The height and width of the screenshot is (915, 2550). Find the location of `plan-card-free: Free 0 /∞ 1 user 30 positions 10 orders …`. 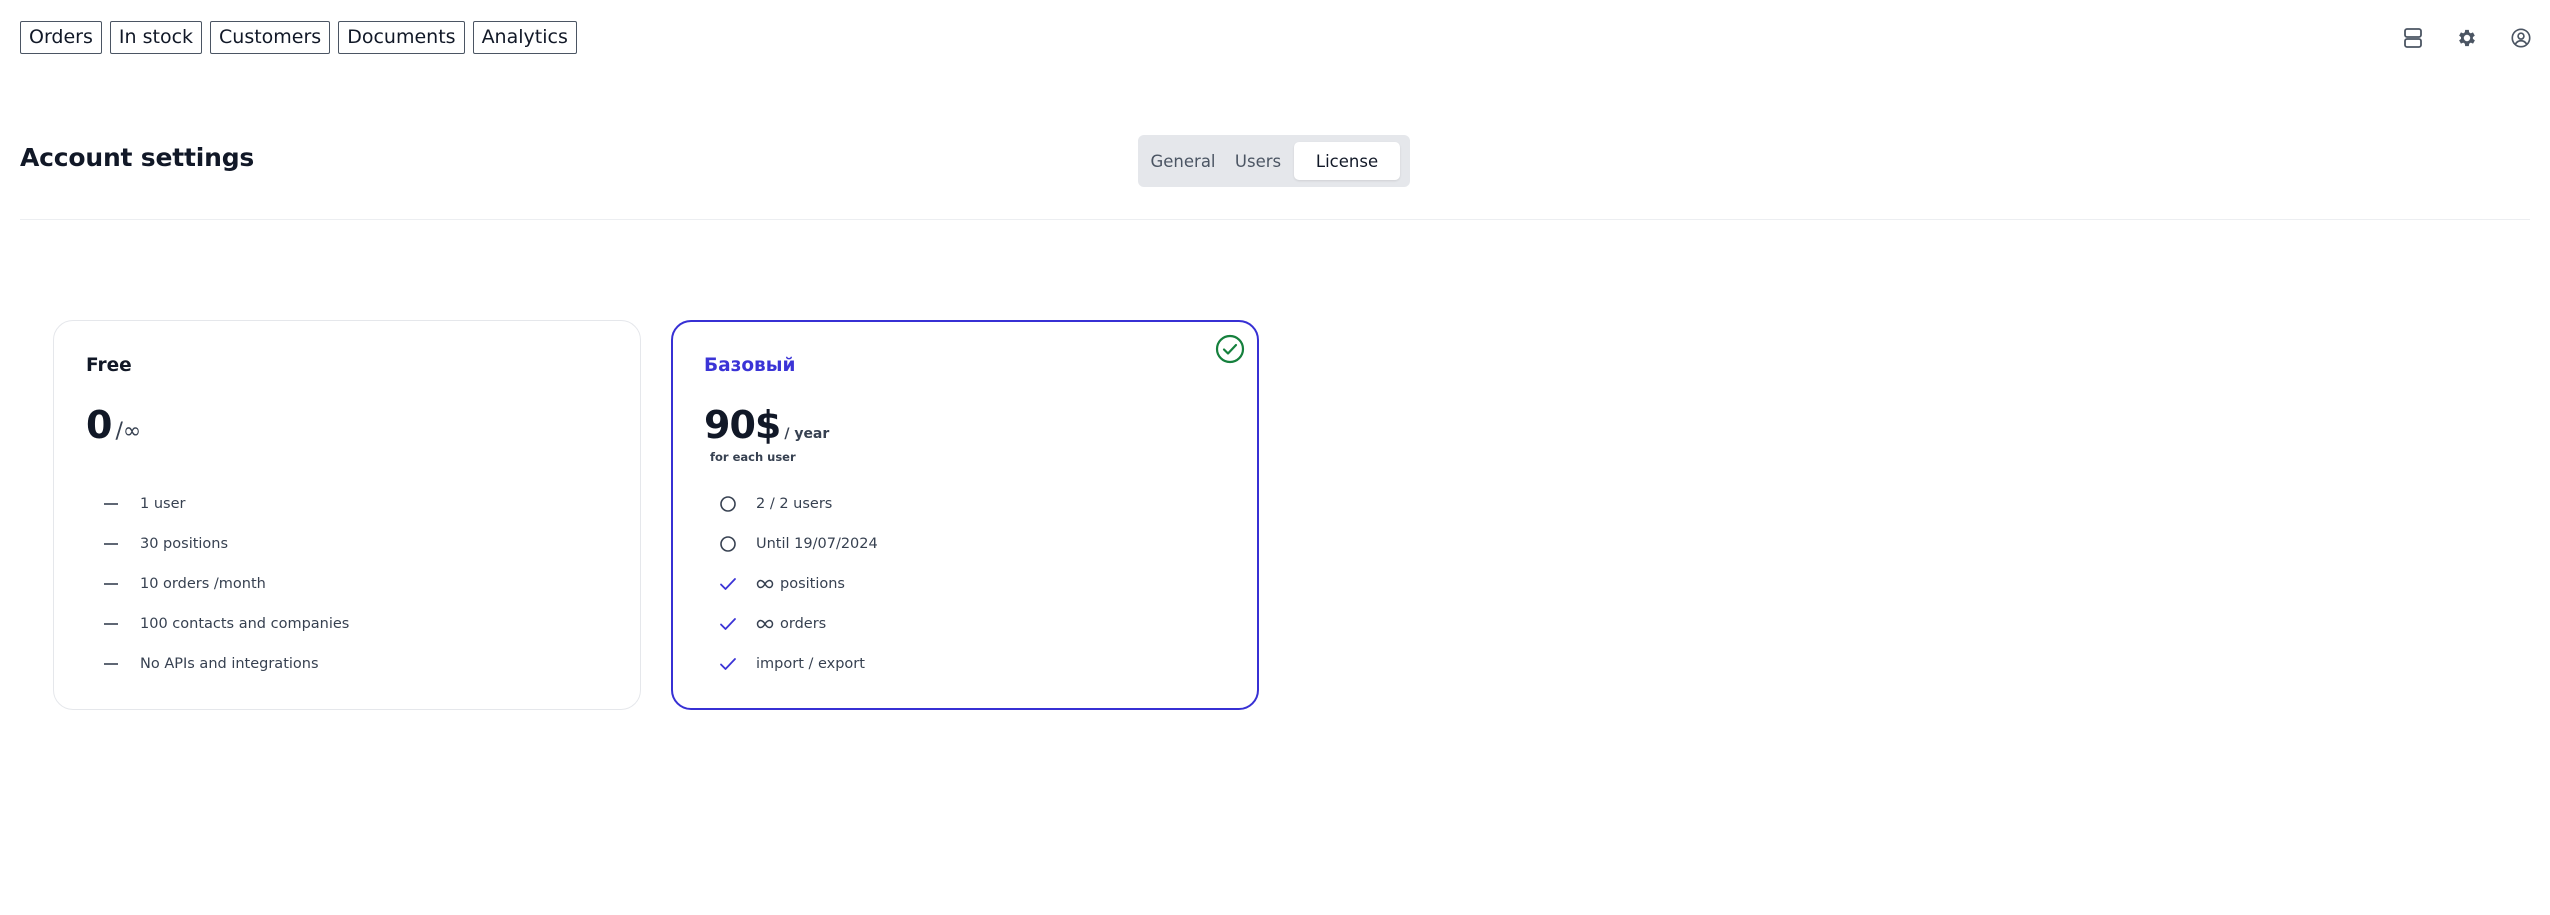

plan-card-free: Free 0 /∞ 1 user 30 positions 10 orders … is located at coordinates (347, 515).